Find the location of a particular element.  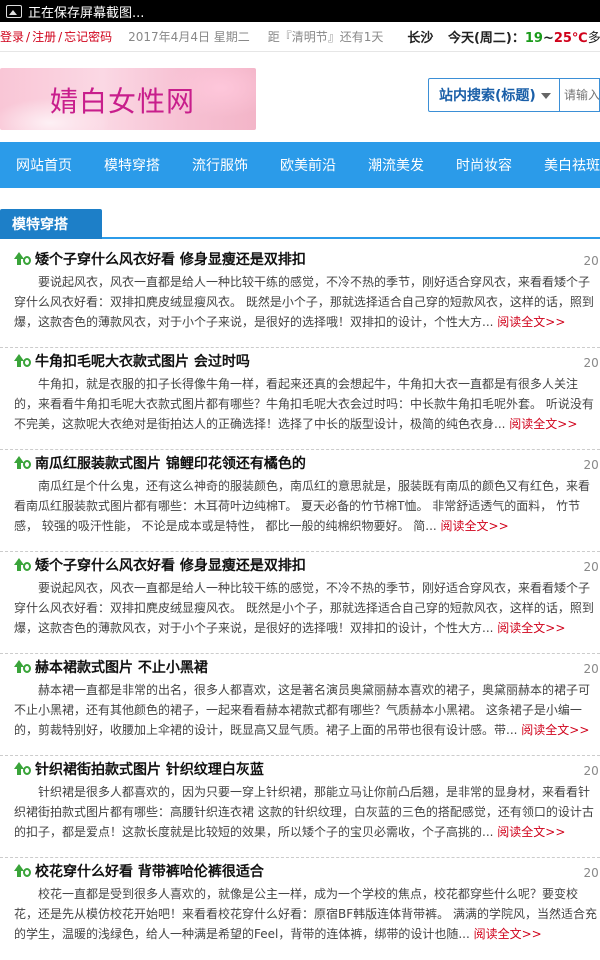

article-head: 赫本裙款式图片 不止小黑裙 2017 is located at coordinates (300, 667).